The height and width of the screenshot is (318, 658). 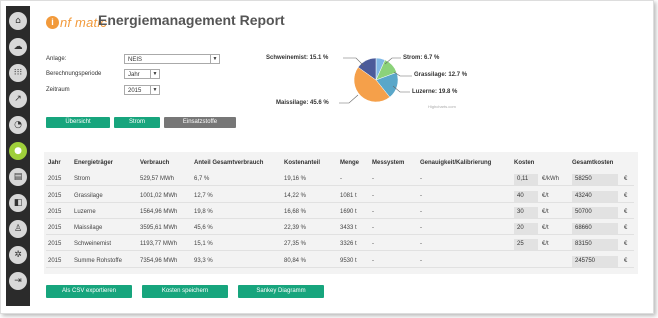 What do you see at coordinates (595, 244) in the screenshot?
I see `gesamtkosten-field: 83150` at bounding box center [595, 244].